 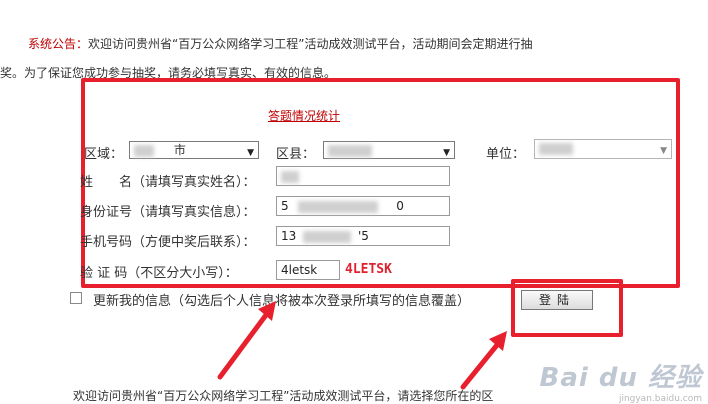 What do you see at coordinates (289, 236) in the screenshot?
I see `phone-value-start: 13` at bounding box center [289, 236].